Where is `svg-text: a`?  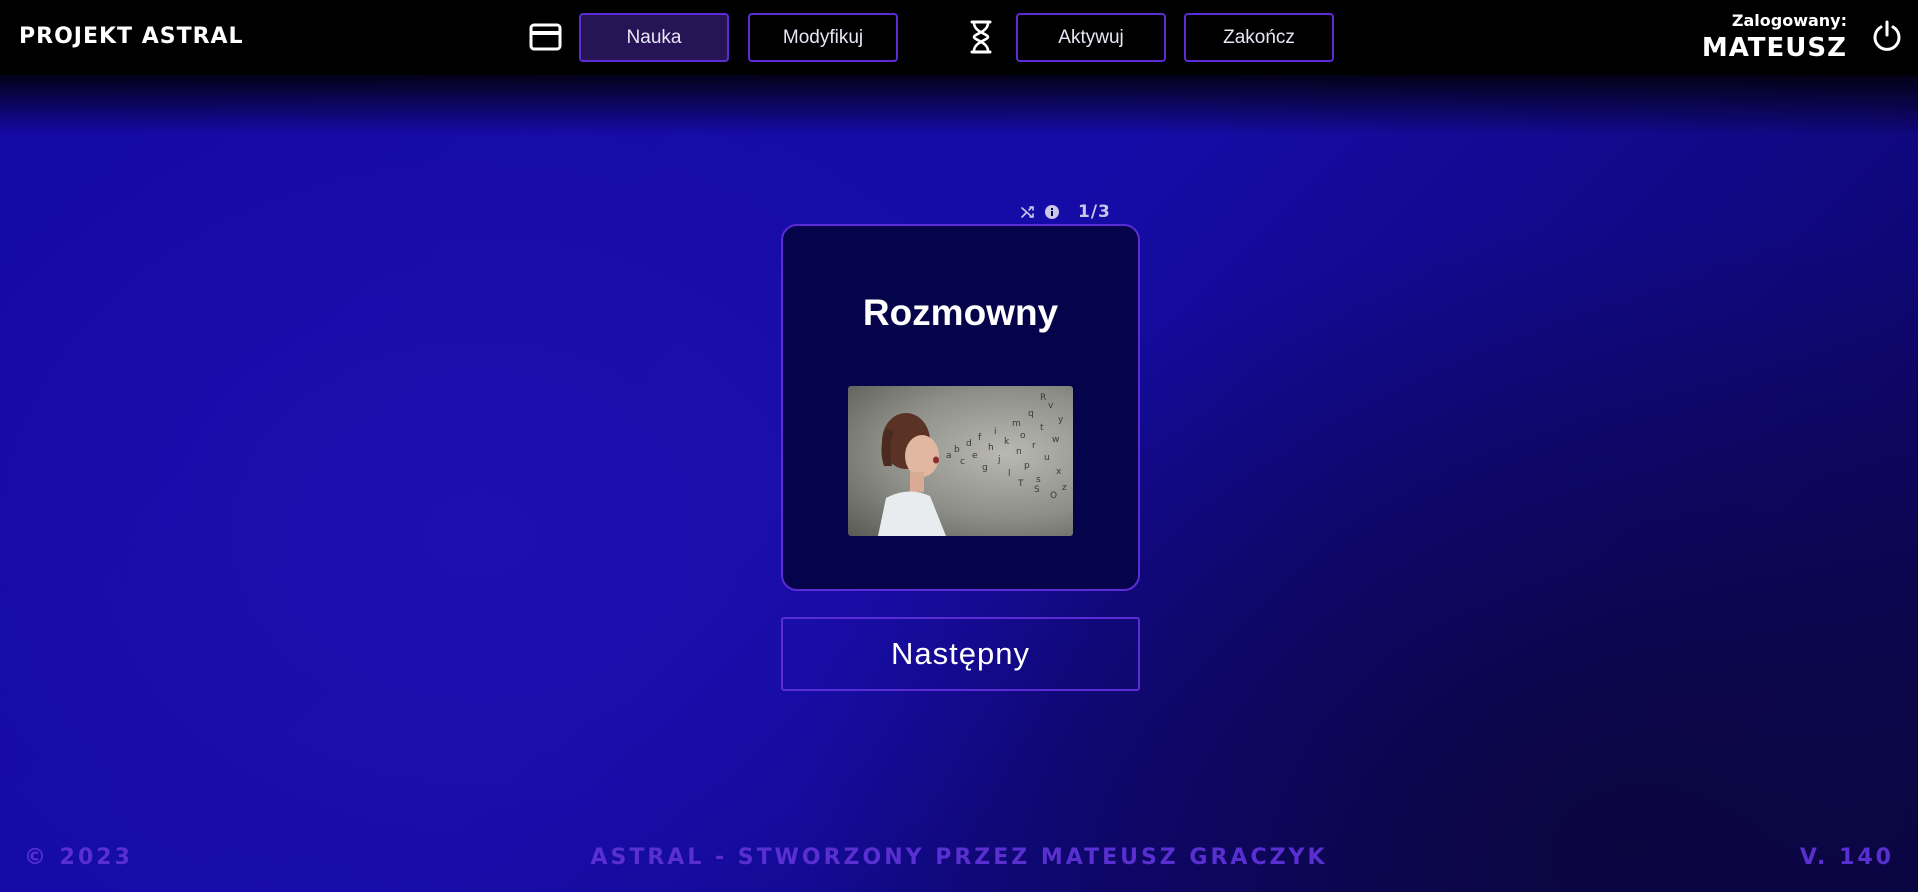
svg-text: a is located at coordinates (949, 456).